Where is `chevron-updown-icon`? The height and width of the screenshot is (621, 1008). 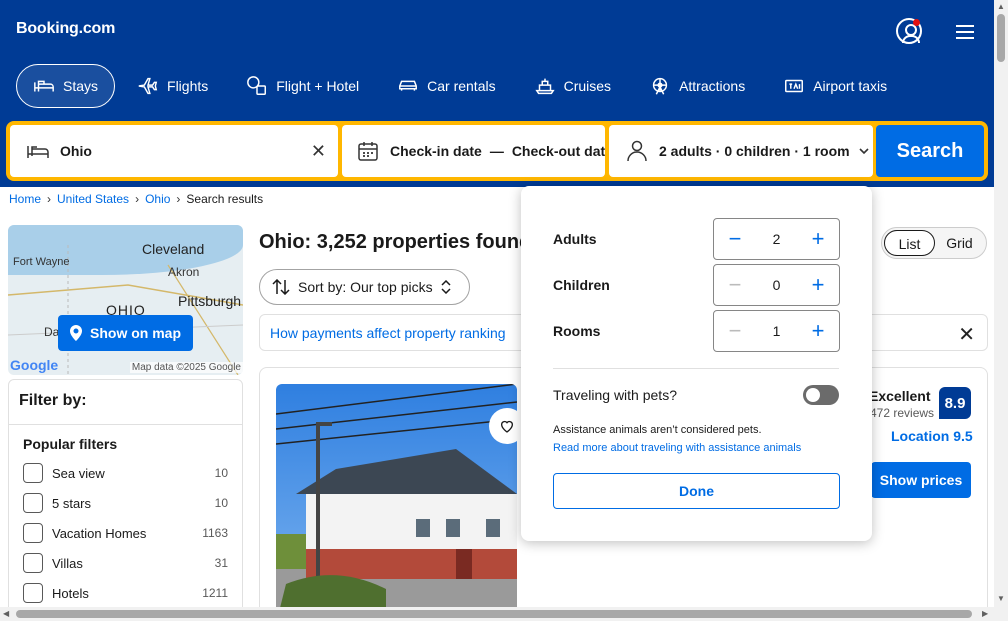
chevron-updown-icon is located at coordinates (446, 287).